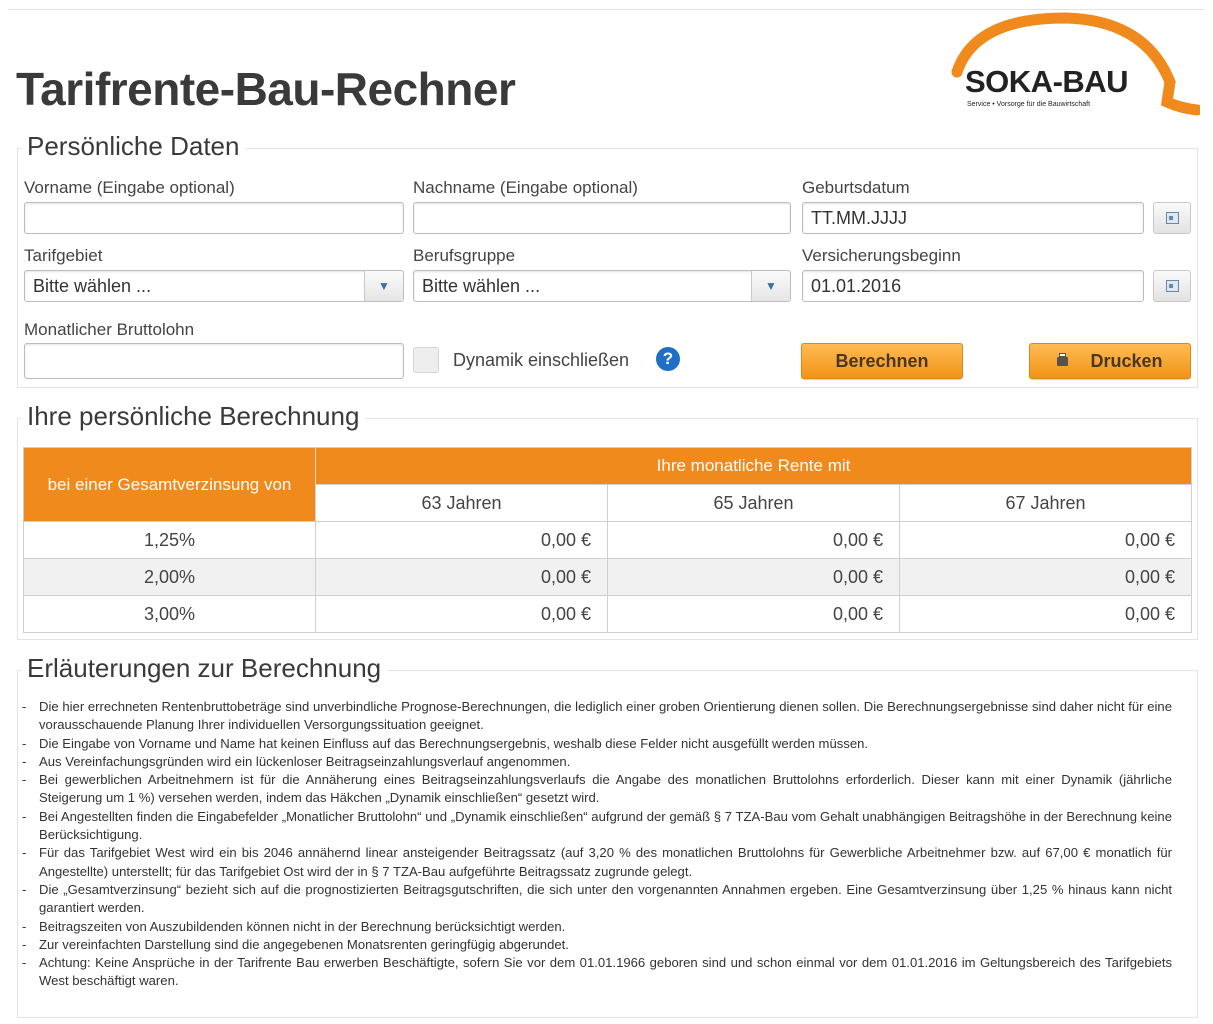 The image size is (1213, 1024). Describe the element at coordinates (1063, 359) in the screenshot. I see `printer-icon` at that location.